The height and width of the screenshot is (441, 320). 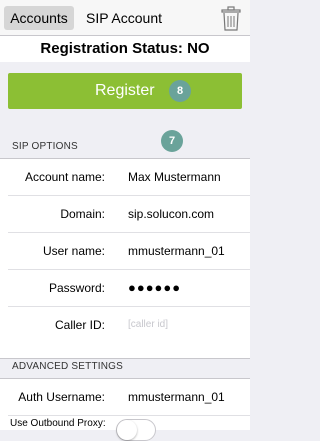 I want to click on tab-accounts: Accounts, so click(x=39, y=18).